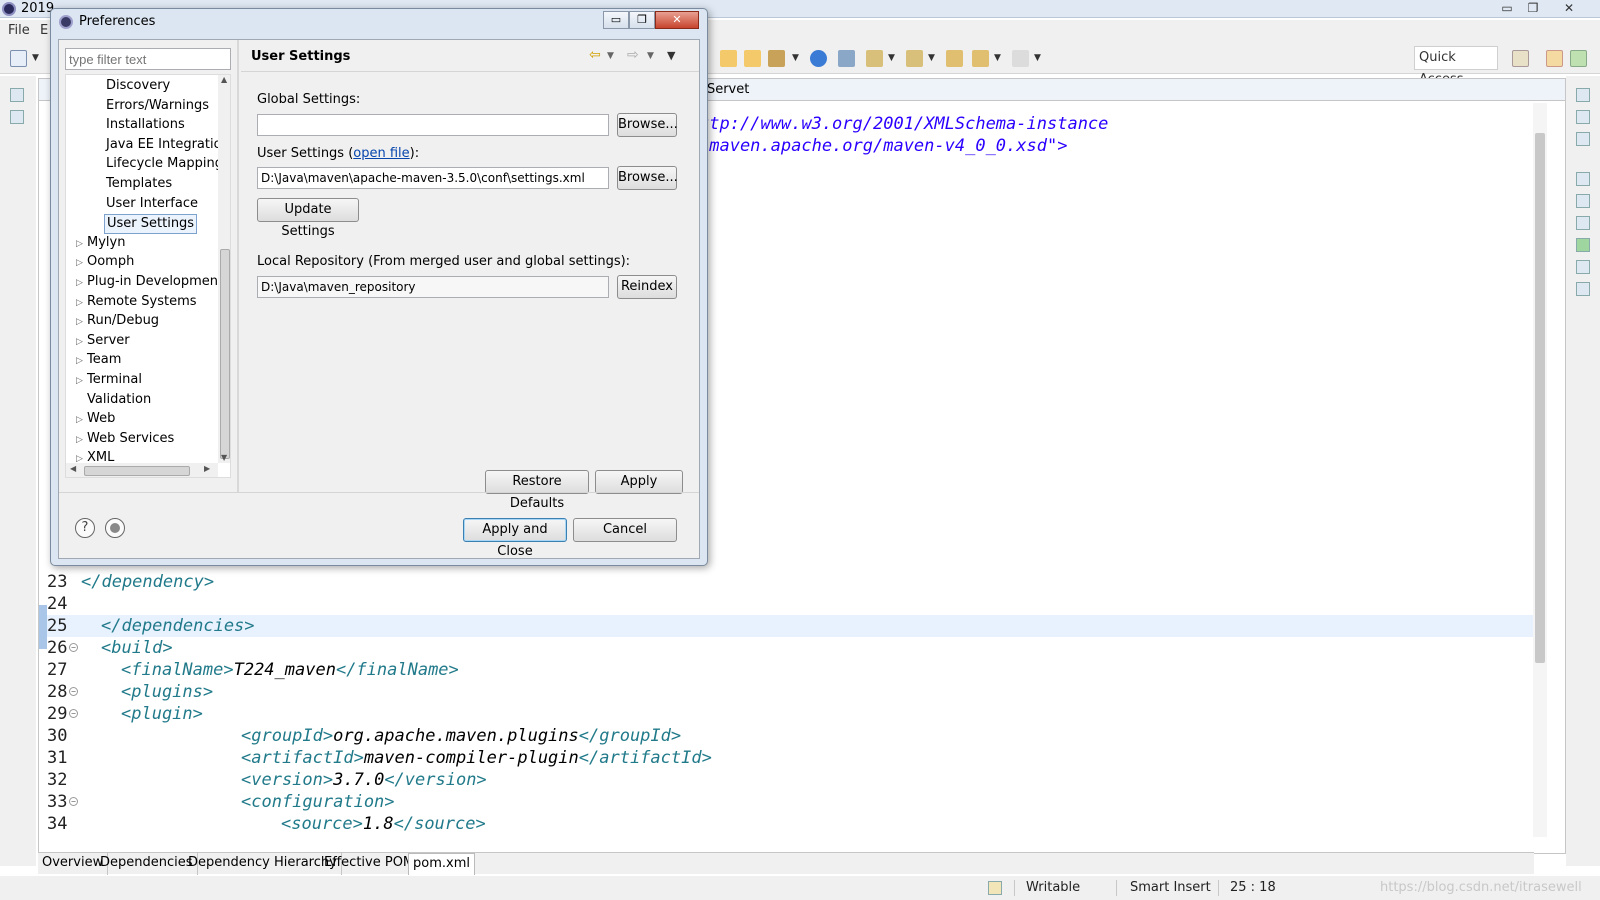 The height and width of the screenshot is (900, 1600). What do you see at coordinates (1037, 58) in the screenshot?
I see `forward-dropdown-icon: ▼` at bounding box center [1037, 58].